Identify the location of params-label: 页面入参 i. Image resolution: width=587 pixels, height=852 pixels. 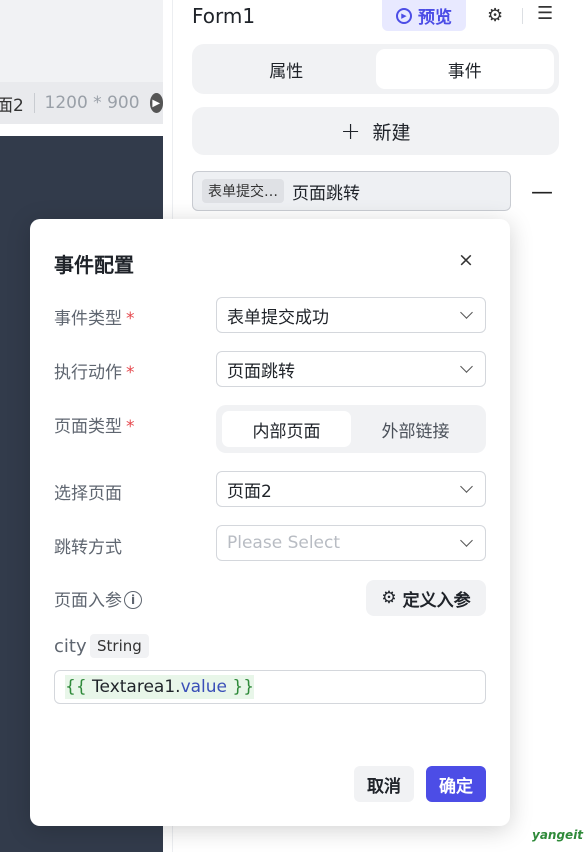
(98, 598).